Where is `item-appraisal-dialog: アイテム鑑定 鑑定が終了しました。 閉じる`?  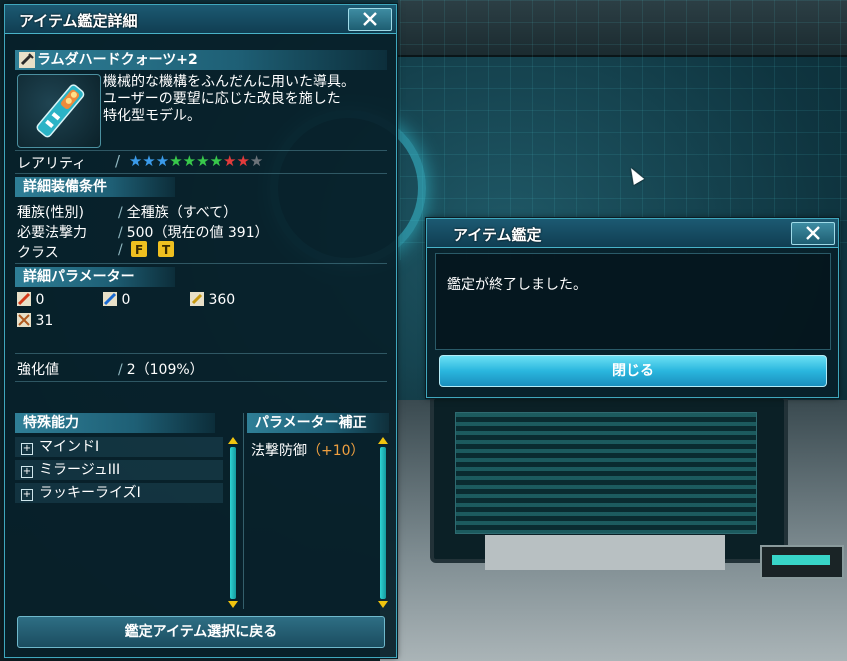 item-appraisal-dialog: アイテム鑑定 鑑定が終了しました。 閉じる is located at coordinates (632, 308).